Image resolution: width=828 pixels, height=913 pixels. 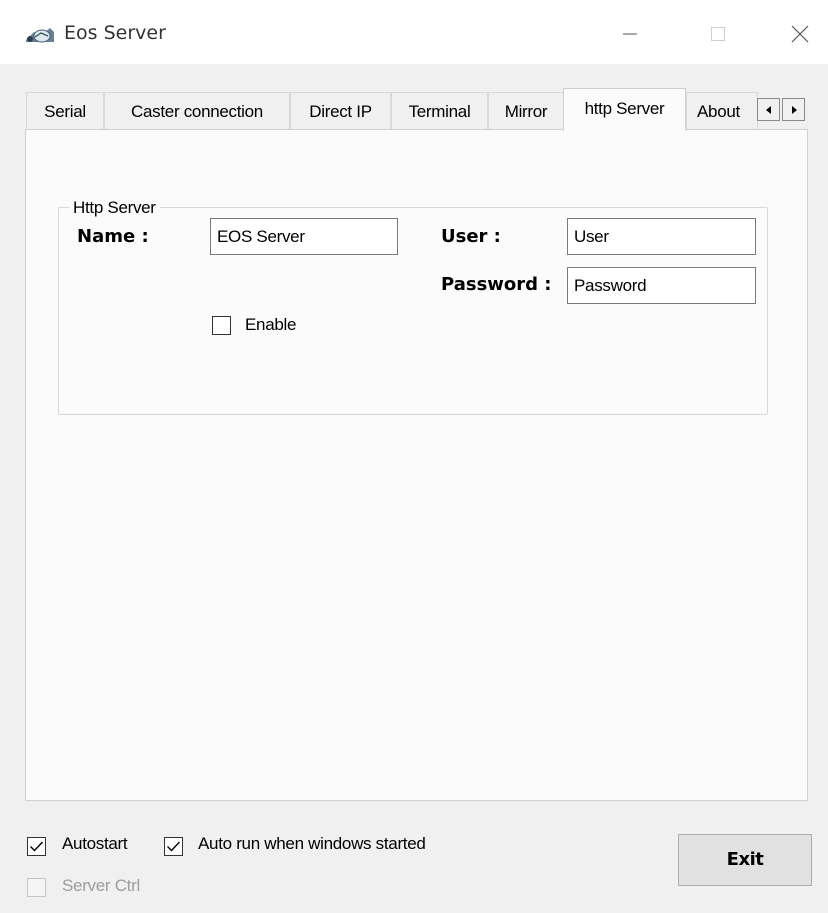 What do you see at coordinates (781, 109) in the screenshot?
I see `tab-scroll-buttons` at bounding box center [781, 109].